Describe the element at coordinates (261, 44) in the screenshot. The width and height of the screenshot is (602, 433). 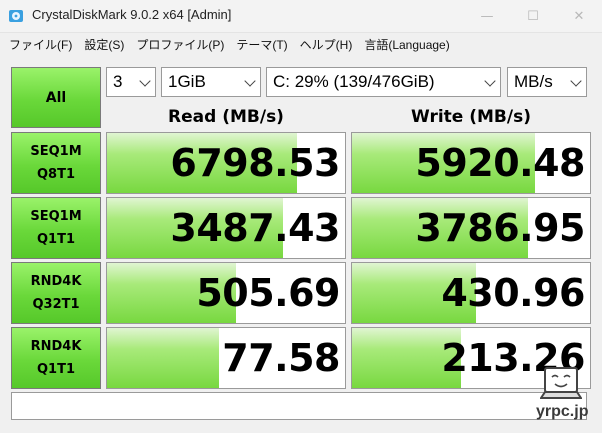
I see `menu-theme: テーマ(T)` at that location.